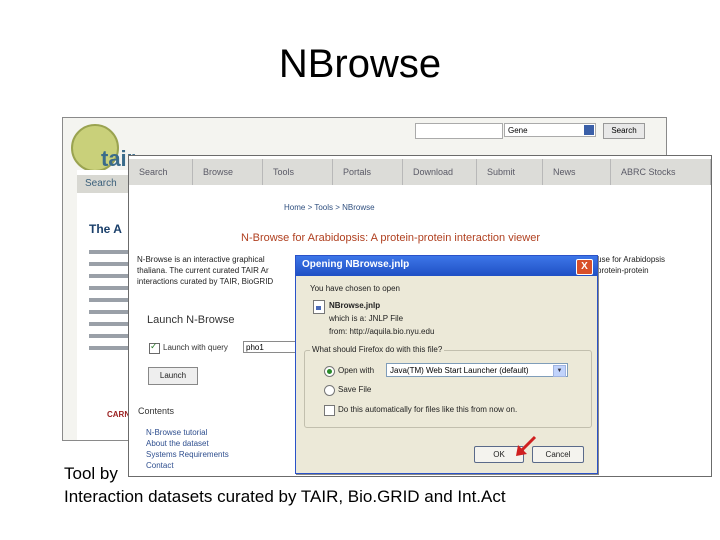  I want to click on desc-right-line: protein-protein, so click(623, 270).